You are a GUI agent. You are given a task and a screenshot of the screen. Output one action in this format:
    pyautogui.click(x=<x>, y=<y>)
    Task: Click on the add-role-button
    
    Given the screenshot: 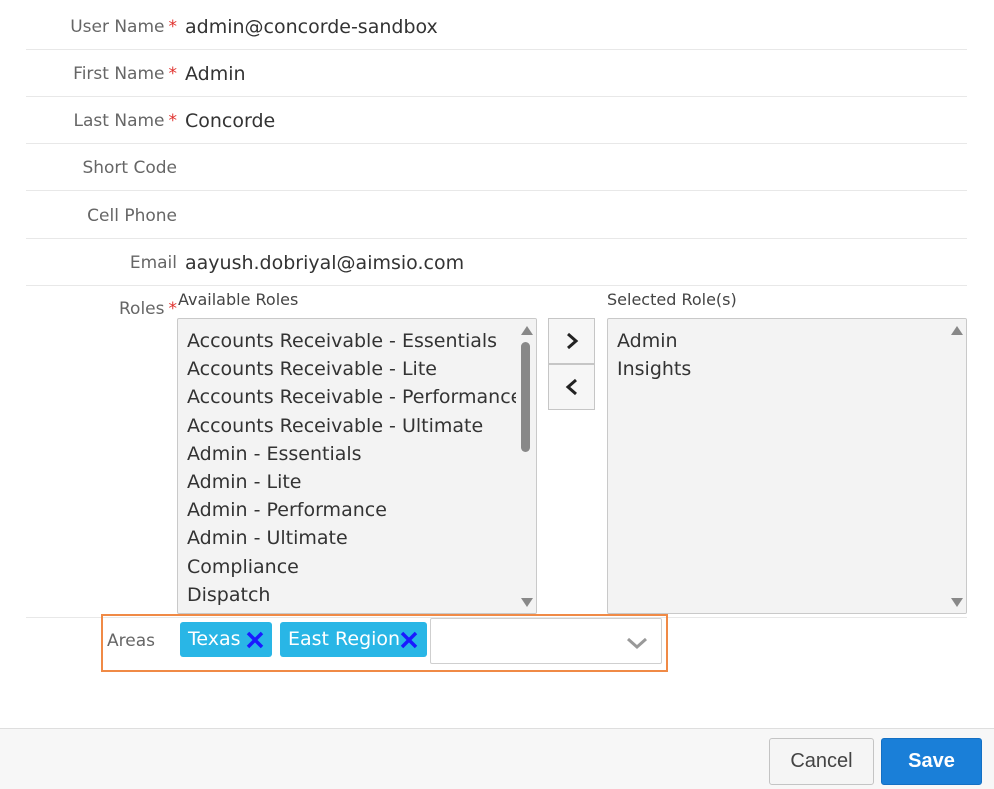 What is the action you would take?
    pyautogui.click(x=571, y=341)
    